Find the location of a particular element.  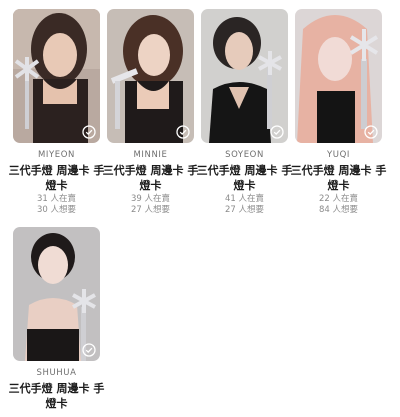

wanted-count: 30 人想要 is located at coordinates (56, 210).